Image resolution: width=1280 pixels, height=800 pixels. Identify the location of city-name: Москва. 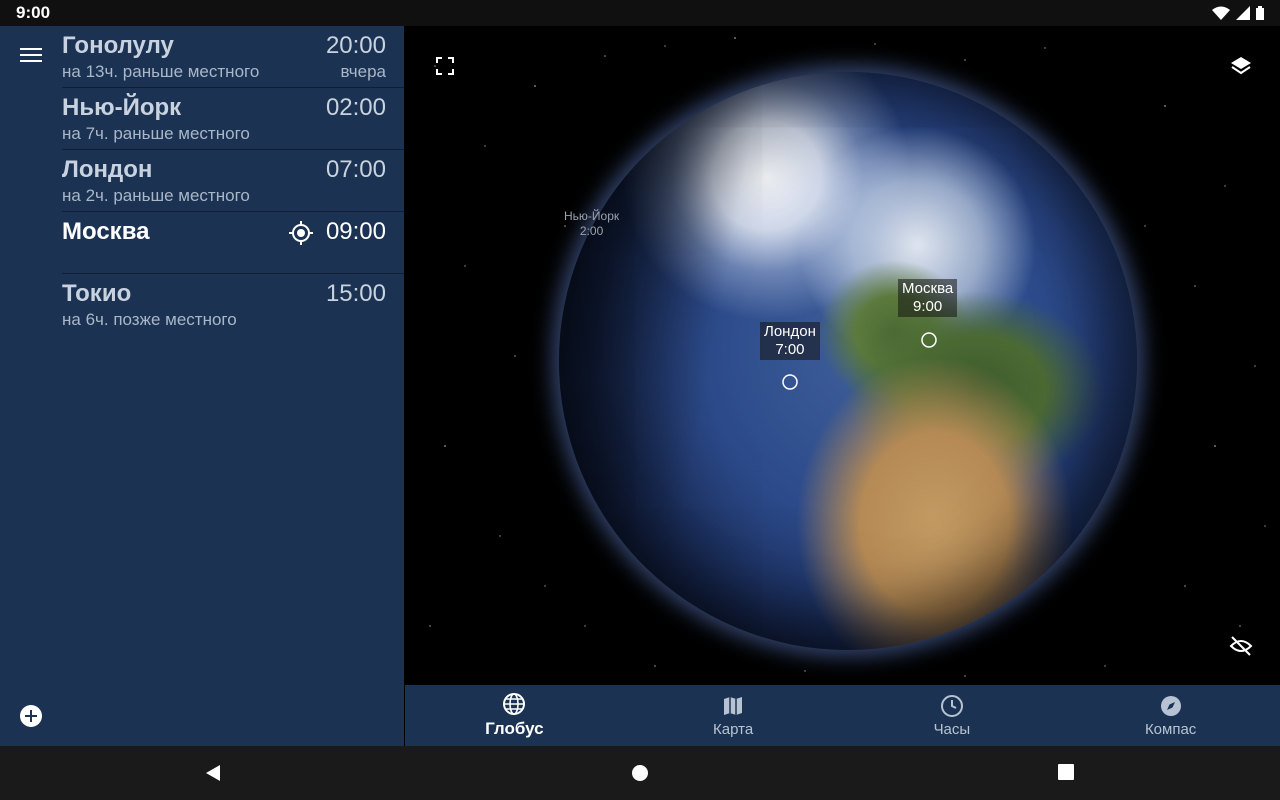
(106, 231).